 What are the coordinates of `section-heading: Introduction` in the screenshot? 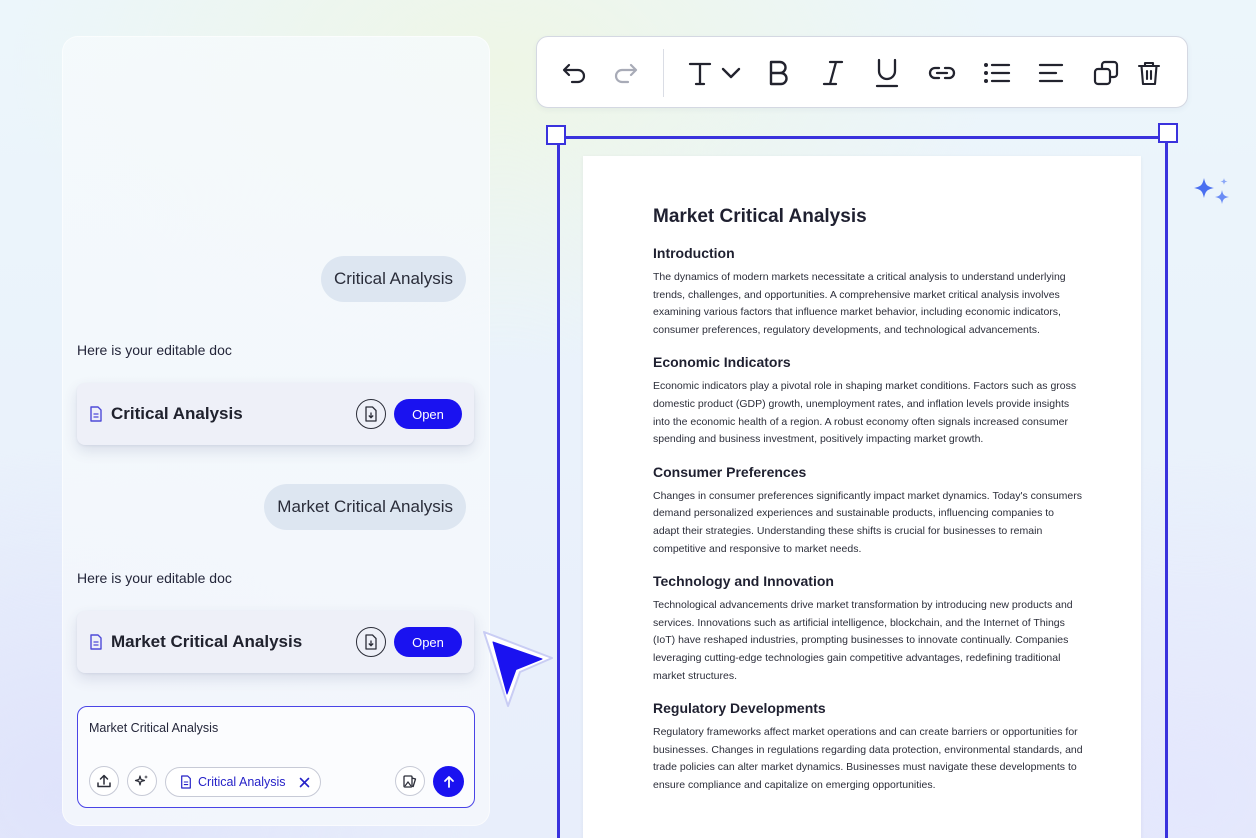 It's located at (694, 253).